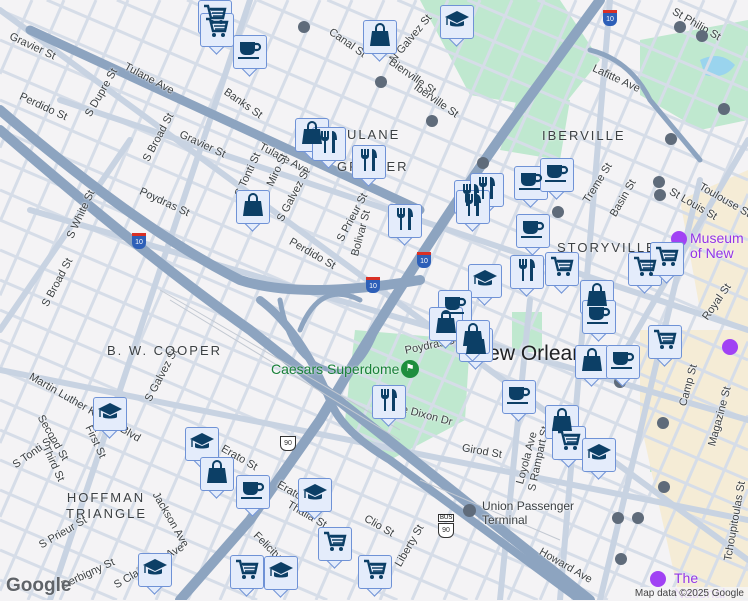 This screenshot has width=748, height=601. I want to click on map-attribution: Map data ©2025 Google, so click(689, 593).